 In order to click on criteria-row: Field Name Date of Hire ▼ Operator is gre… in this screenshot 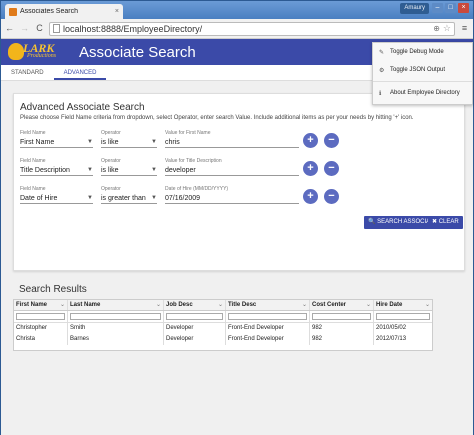, I will do `click(240, 197)`.